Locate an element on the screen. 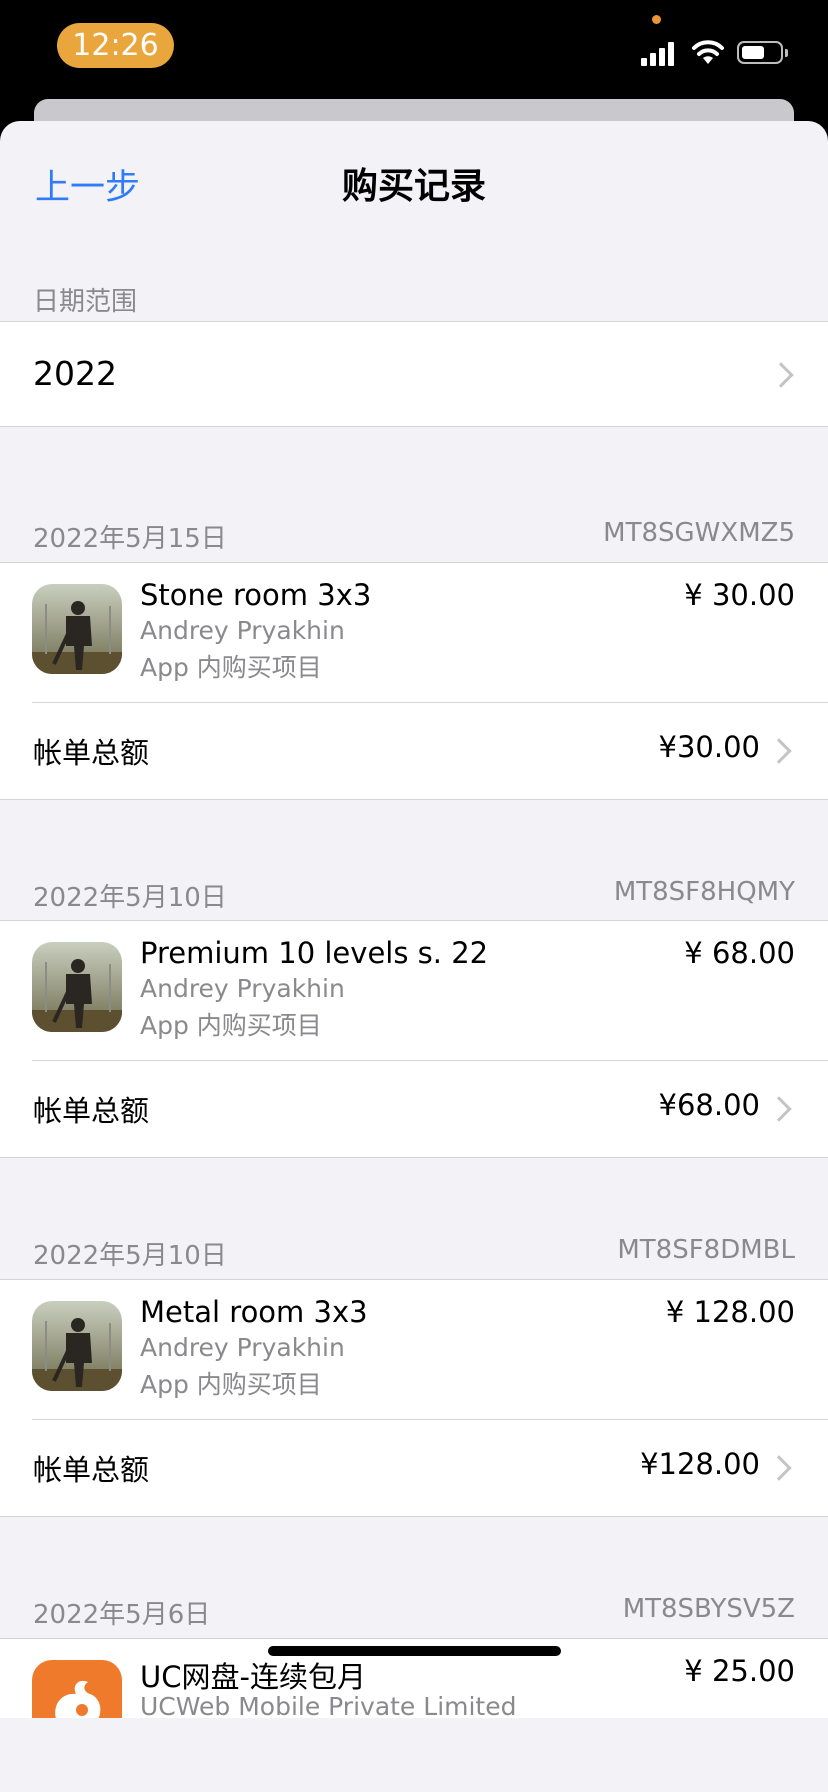  status-time: 12:26 is located at coordinates (115, 45).